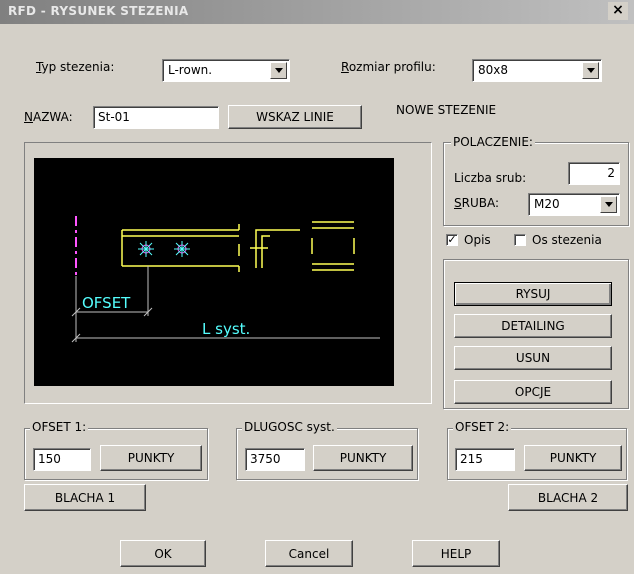  Describe the element at coordinates (106, 303) in the screenshot. I see `ofset-dim-label: OFSET` at that location.